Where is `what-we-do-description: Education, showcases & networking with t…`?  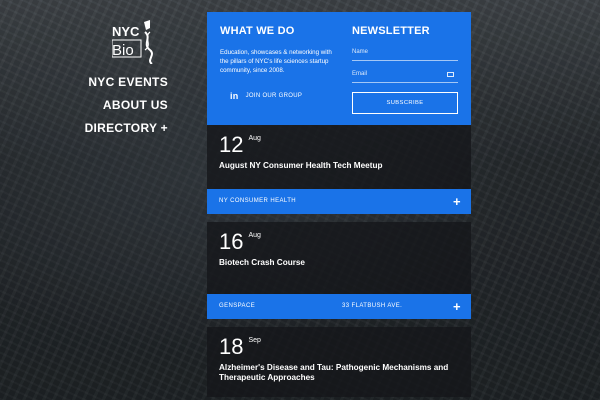
what-we-do-description: Education, showcases & networking with t… is located at coordinates (276, 61).